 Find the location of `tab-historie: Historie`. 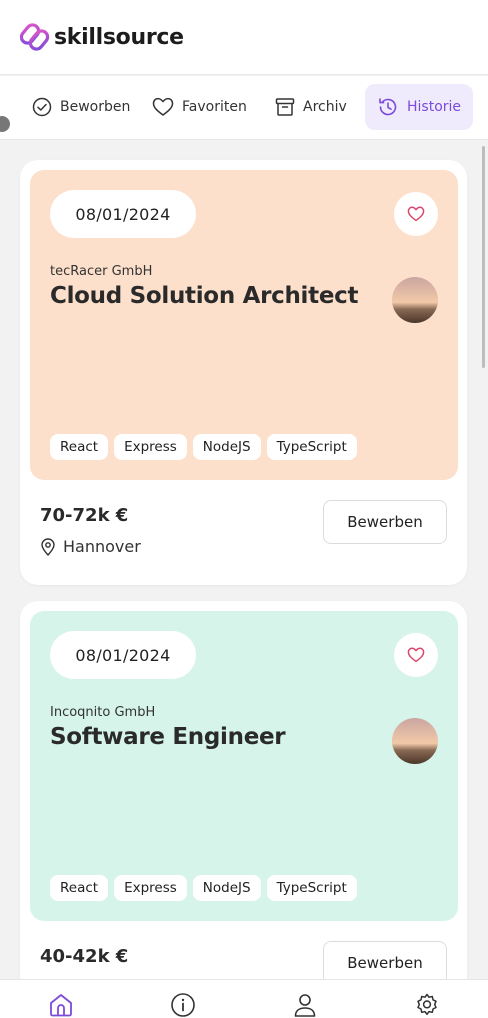

tab-historie: Historie is located at coordinates (419, 107).